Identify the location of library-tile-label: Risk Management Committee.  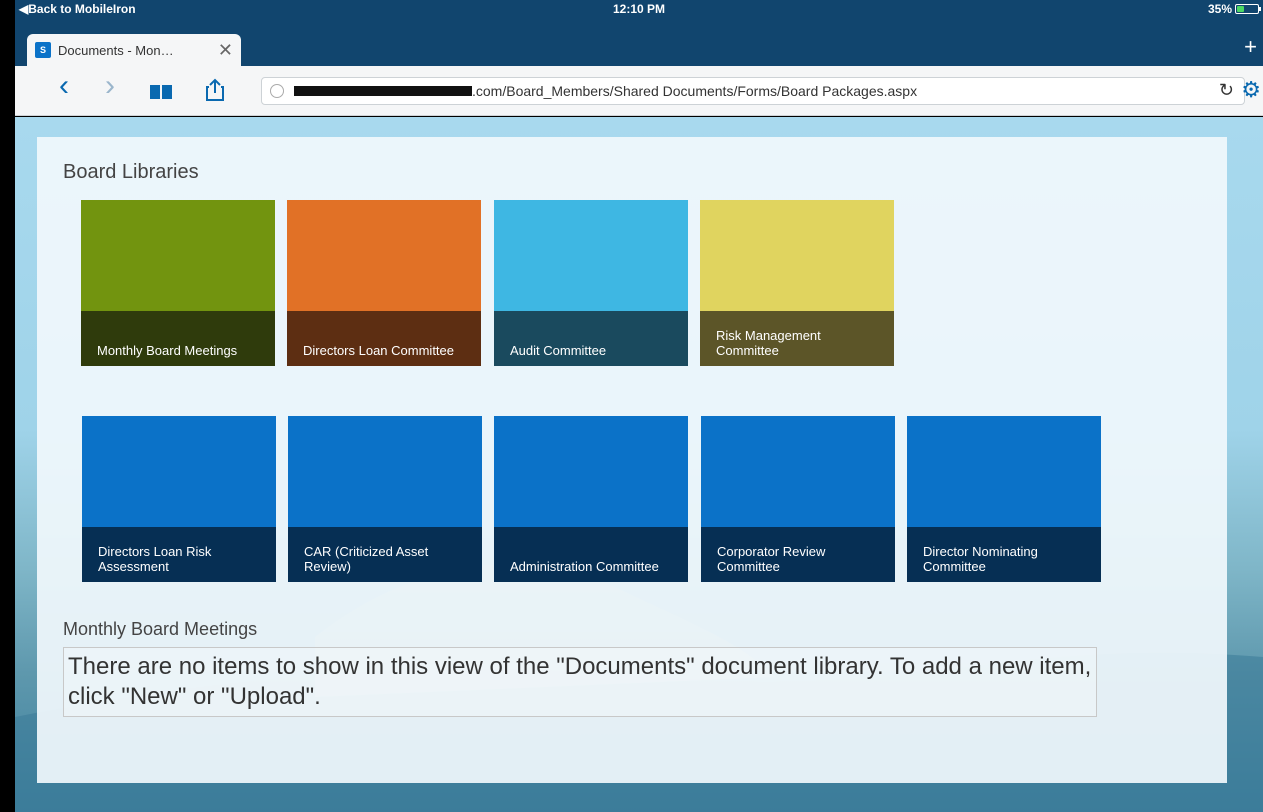
(797, 338).